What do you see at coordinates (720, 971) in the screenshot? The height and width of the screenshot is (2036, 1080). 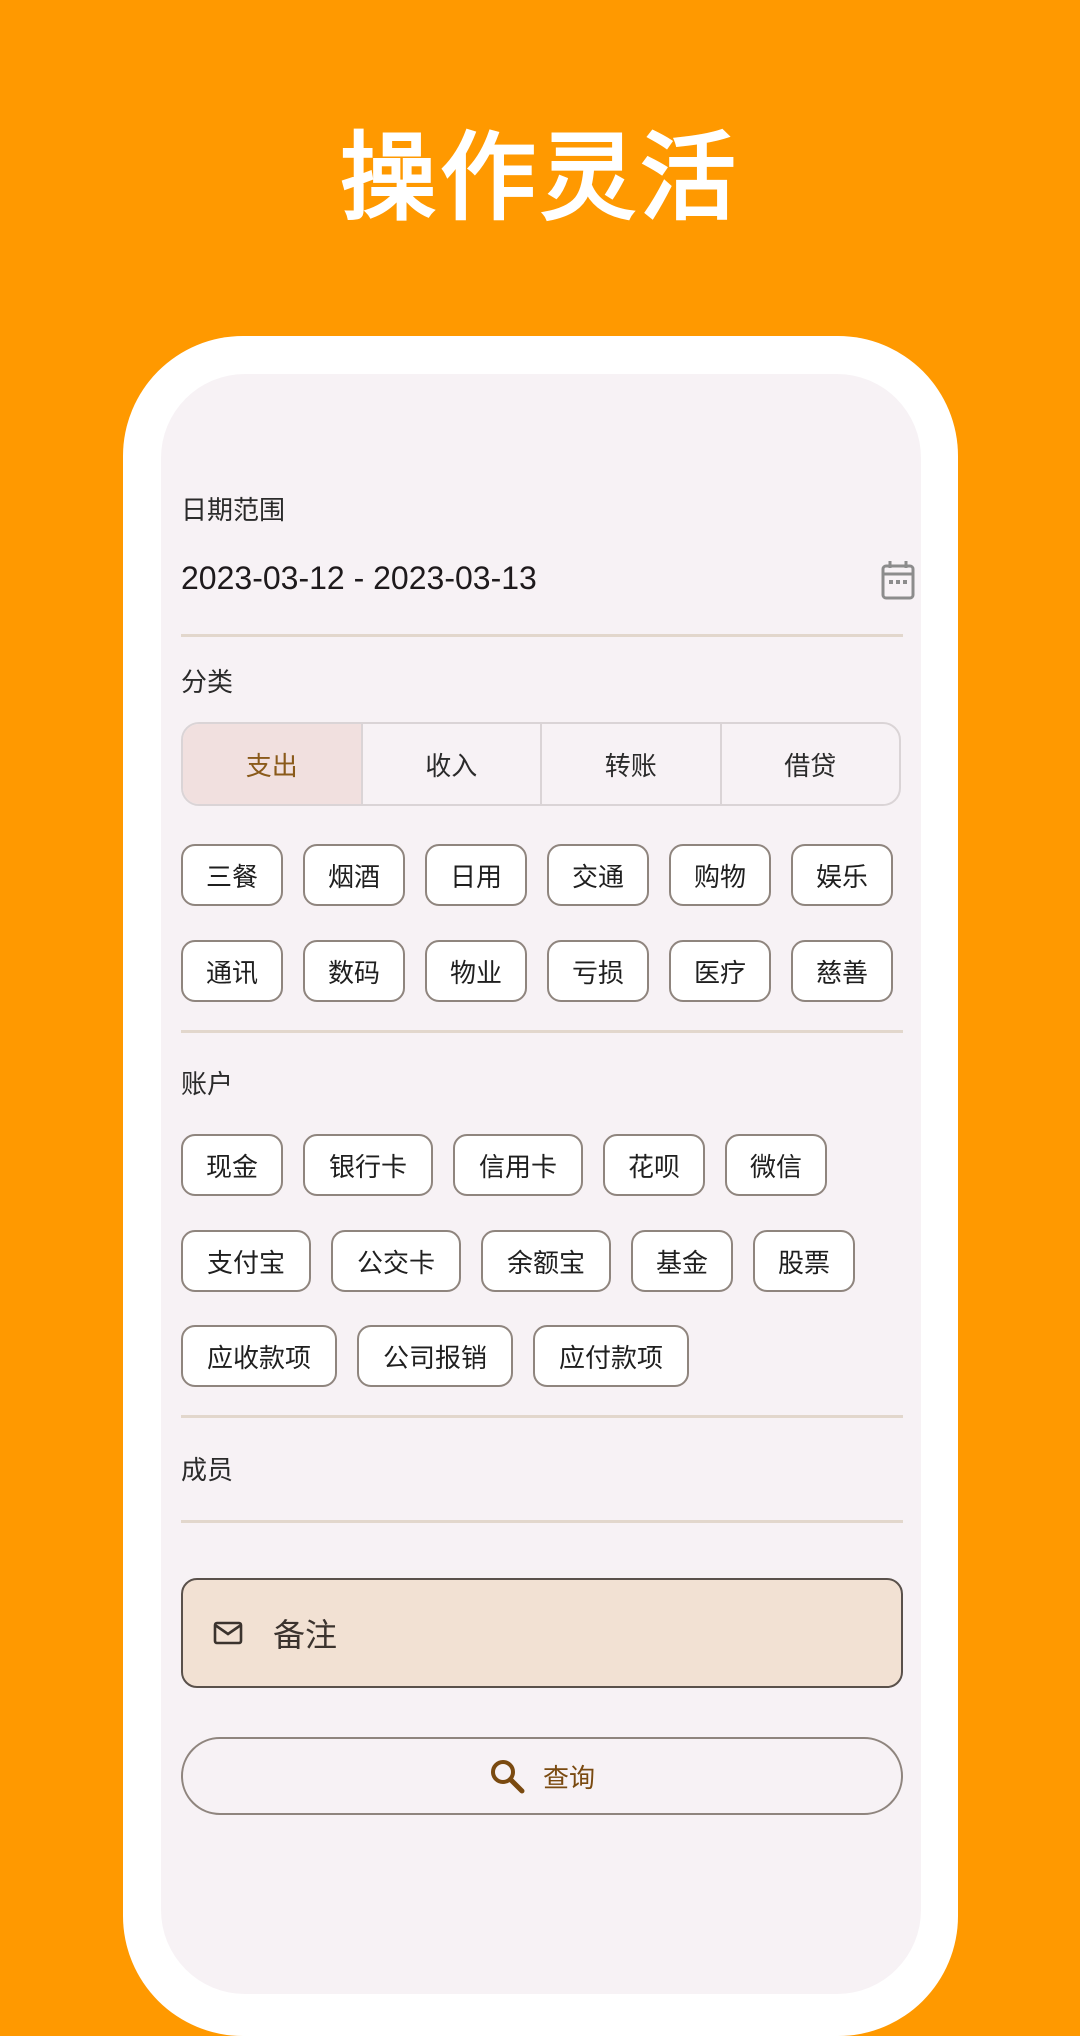 I see `category-chip: 医疗` at bounding box center [720, 971].